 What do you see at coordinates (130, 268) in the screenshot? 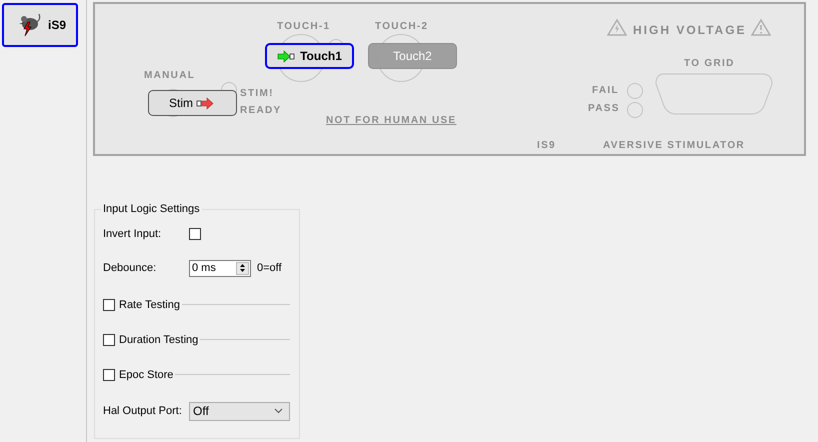
I see `field-label: Debounce:` at bounding box center [130, 268].